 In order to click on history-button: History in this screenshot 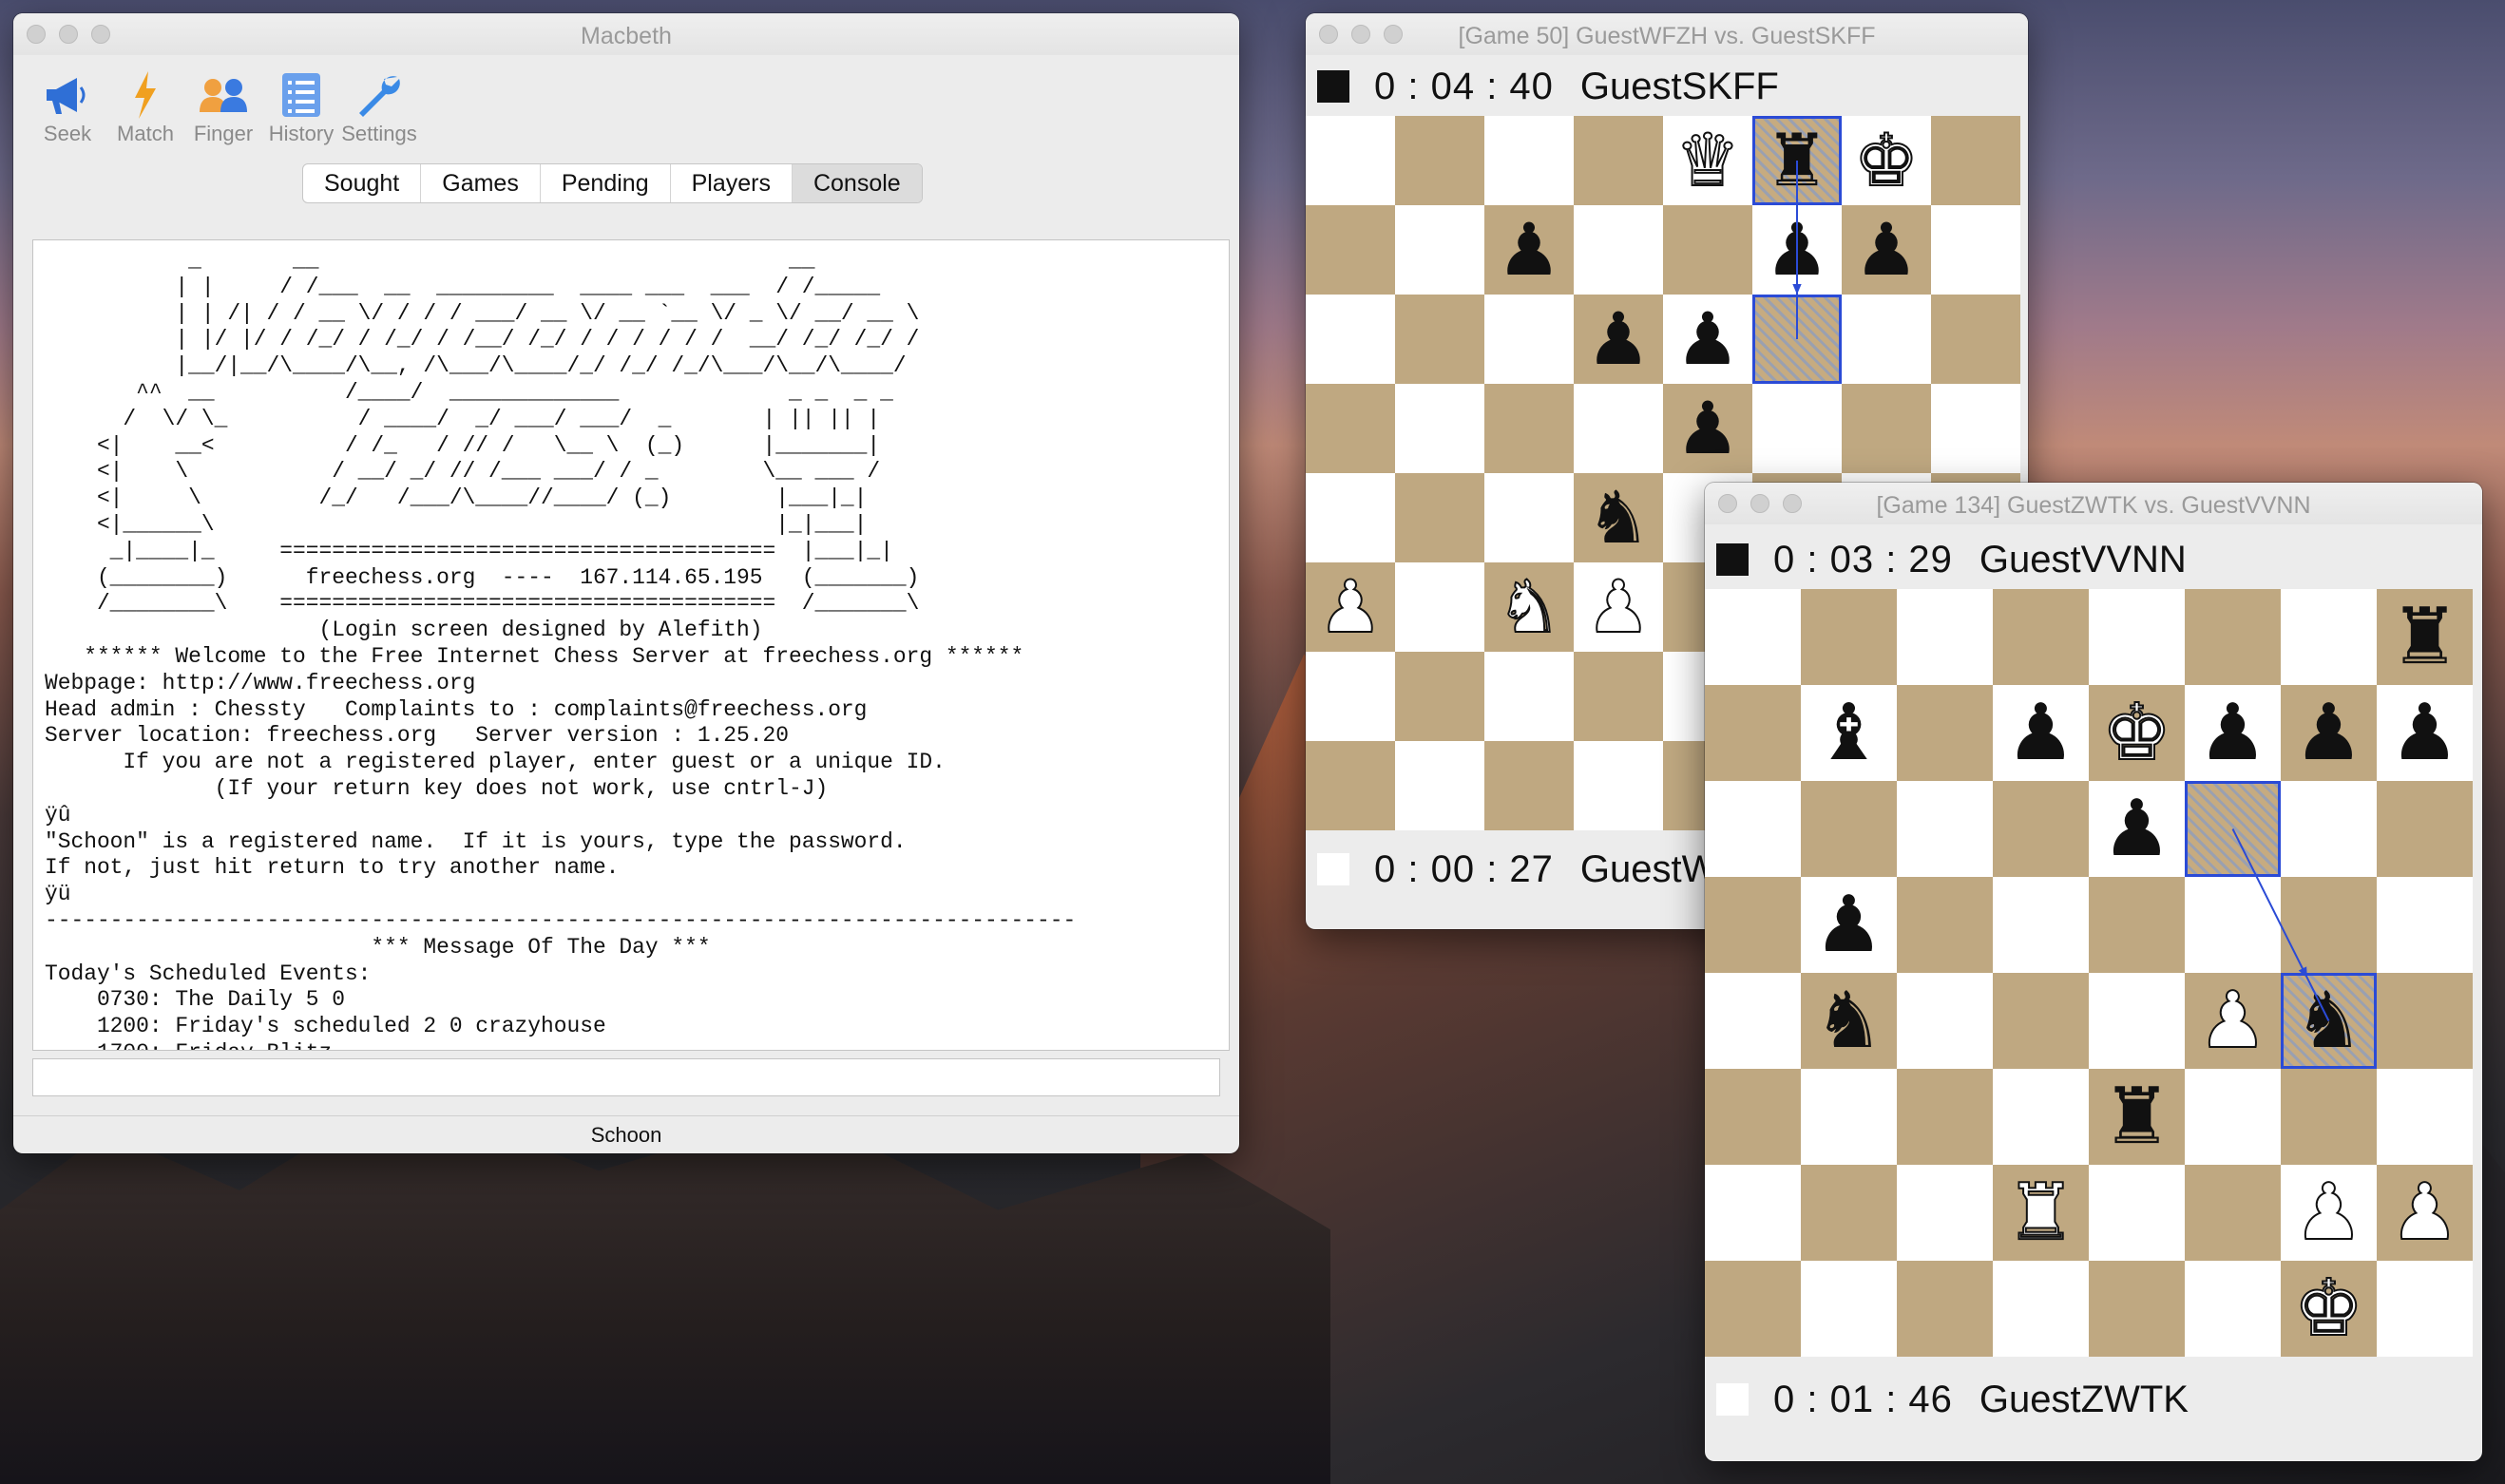, I will do `click(301, 109)`.